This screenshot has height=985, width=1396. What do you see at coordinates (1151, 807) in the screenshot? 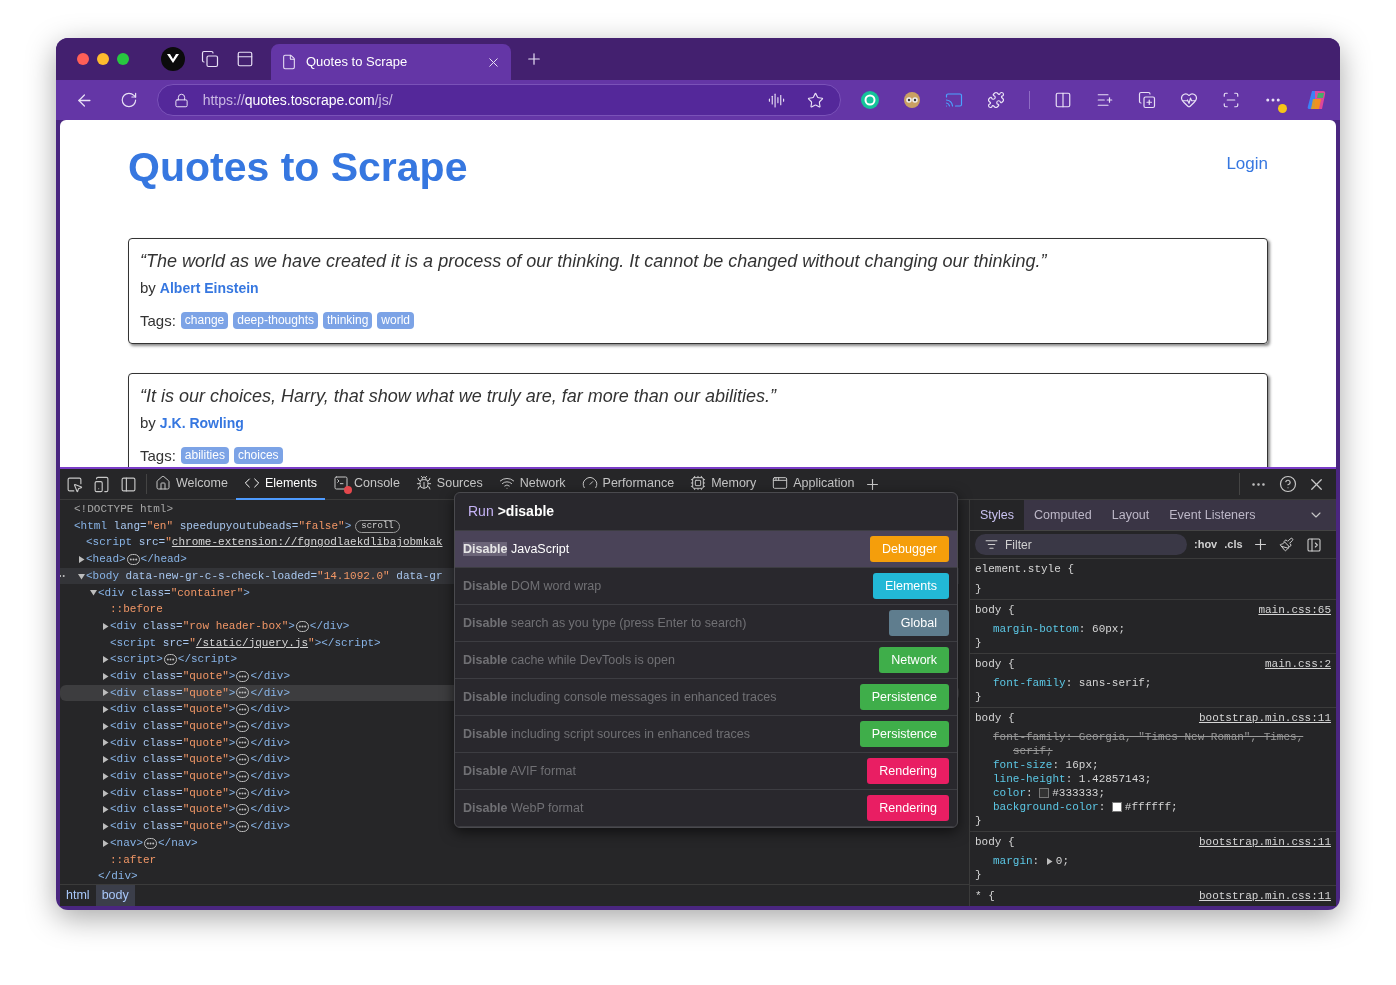
I see `css-value: #ffffff;` at bounding box center [1151, 807].